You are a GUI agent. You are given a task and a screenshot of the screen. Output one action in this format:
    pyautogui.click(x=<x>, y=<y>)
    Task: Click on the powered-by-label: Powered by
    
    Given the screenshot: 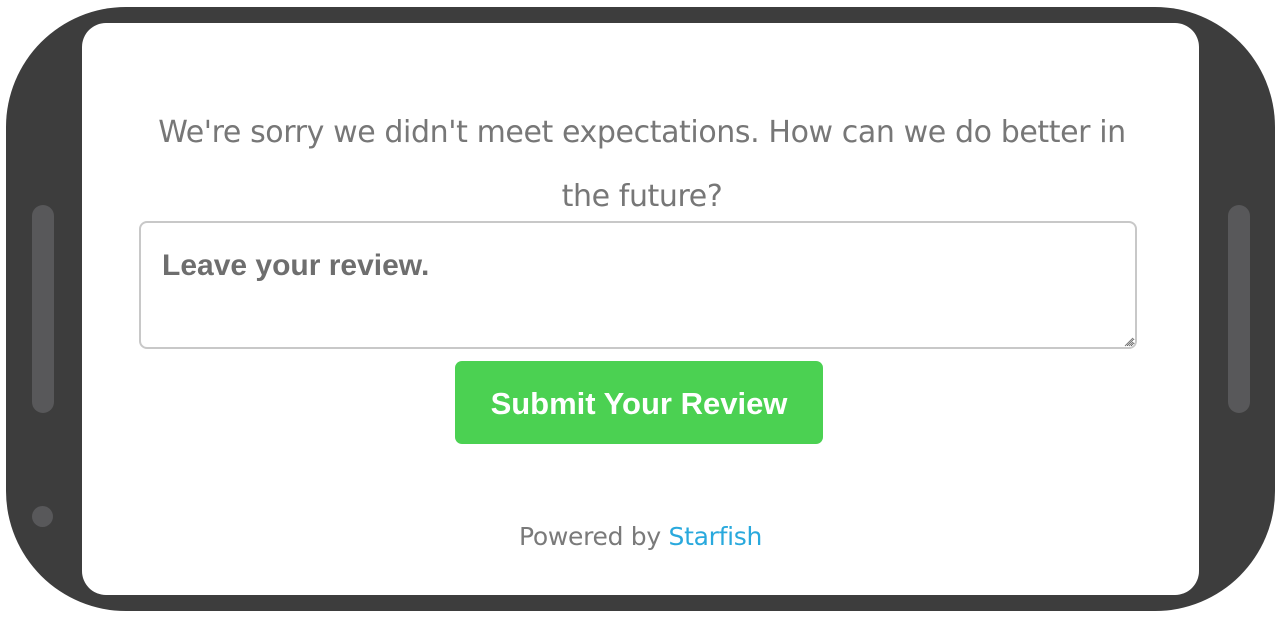 What is the action you would take?
    pyautogui.click(x=589, y=536)
    